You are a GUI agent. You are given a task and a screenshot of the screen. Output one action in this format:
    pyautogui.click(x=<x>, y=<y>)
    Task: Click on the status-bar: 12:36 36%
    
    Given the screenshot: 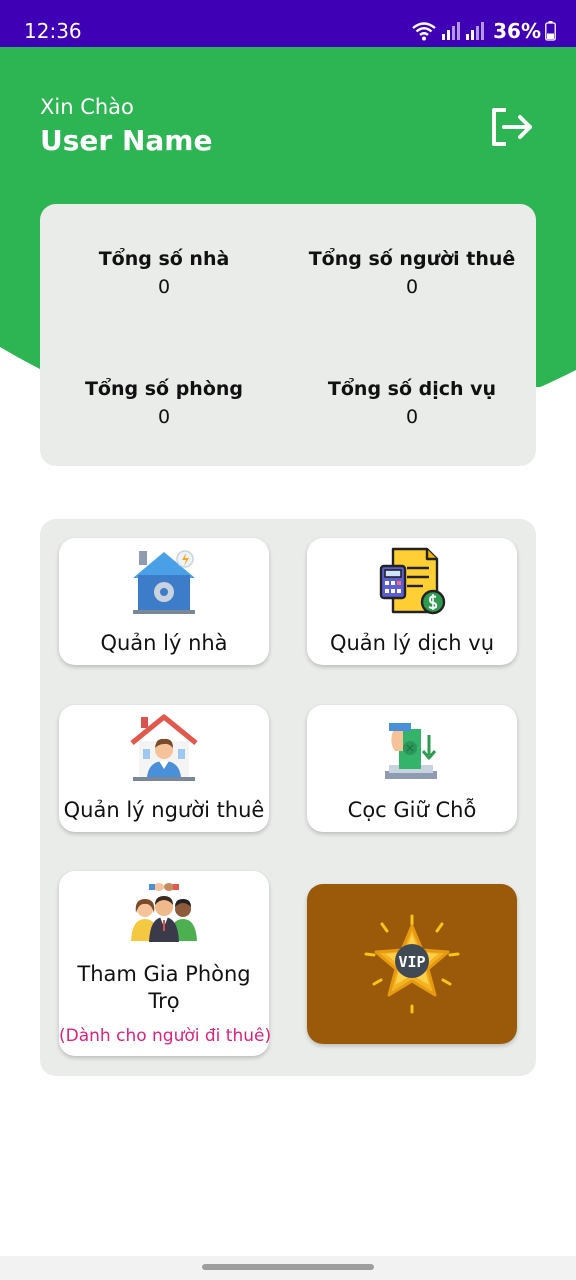 What is the action you would take?
    pyautogui.click(x=288, y=23)
    